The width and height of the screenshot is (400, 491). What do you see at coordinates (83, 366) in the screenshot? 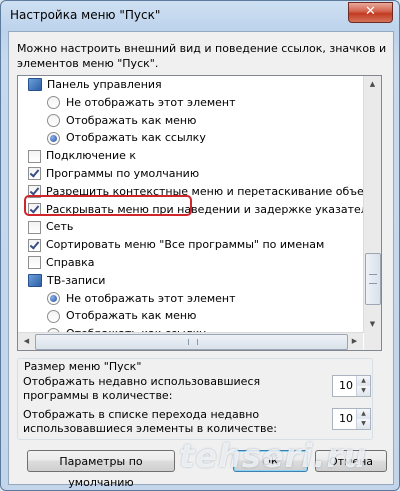
I see `group-legend: Размер меню "Пуск"` at bounding box center [83, 366].